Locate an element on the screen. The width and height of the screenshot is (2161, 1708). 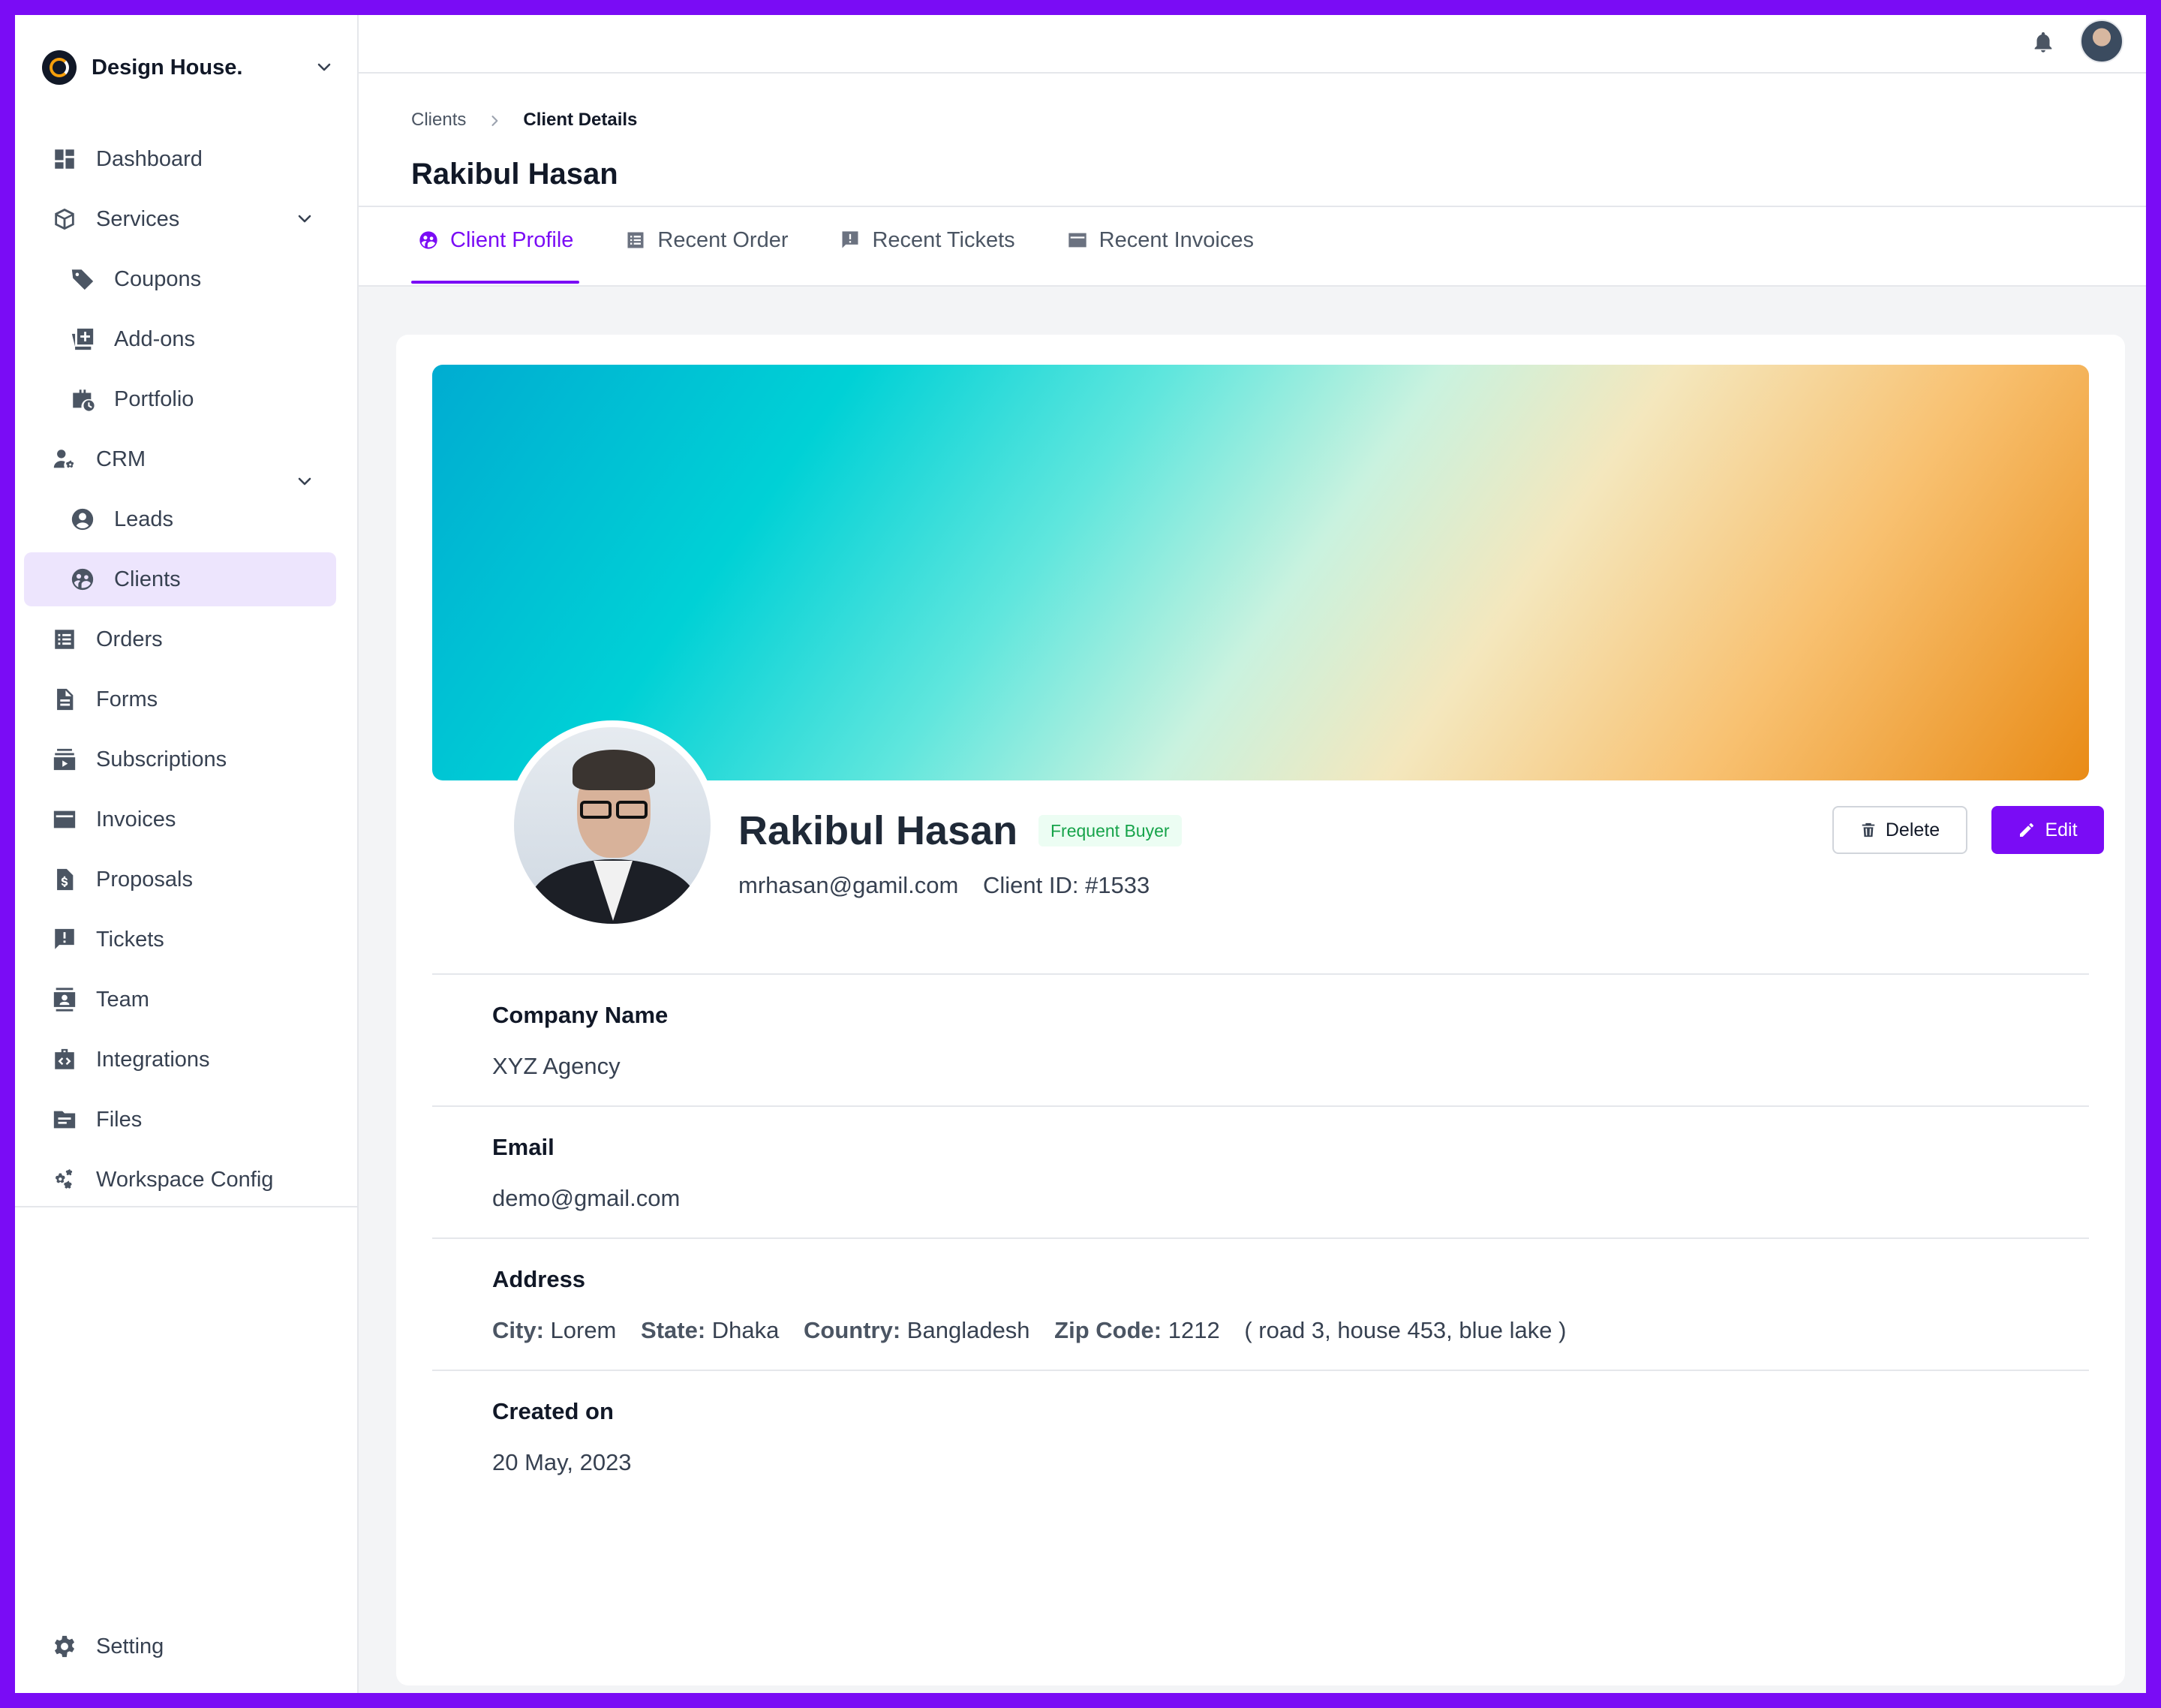
client-meta: mrhasan@gamil.com Client ID: #1533 is located at coordinates (953, 885).